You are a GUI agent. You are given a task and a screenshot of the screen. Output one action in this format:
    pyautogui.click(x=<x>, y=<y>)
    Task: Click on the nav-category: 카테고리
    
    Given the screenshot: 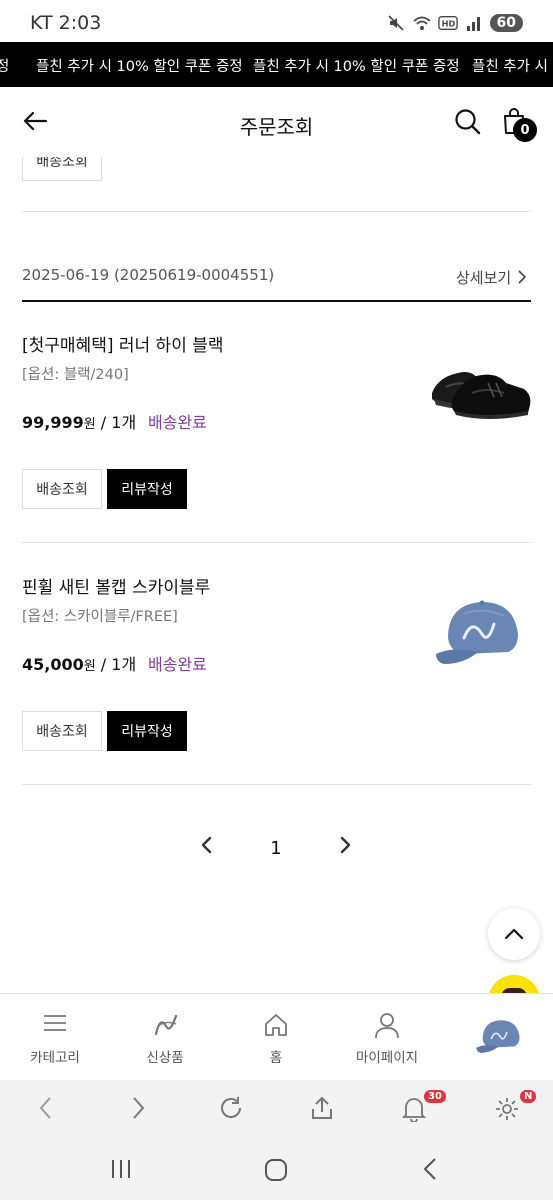 What is the action you would take?
    pyautogui.click(x=55, y=1037)
    